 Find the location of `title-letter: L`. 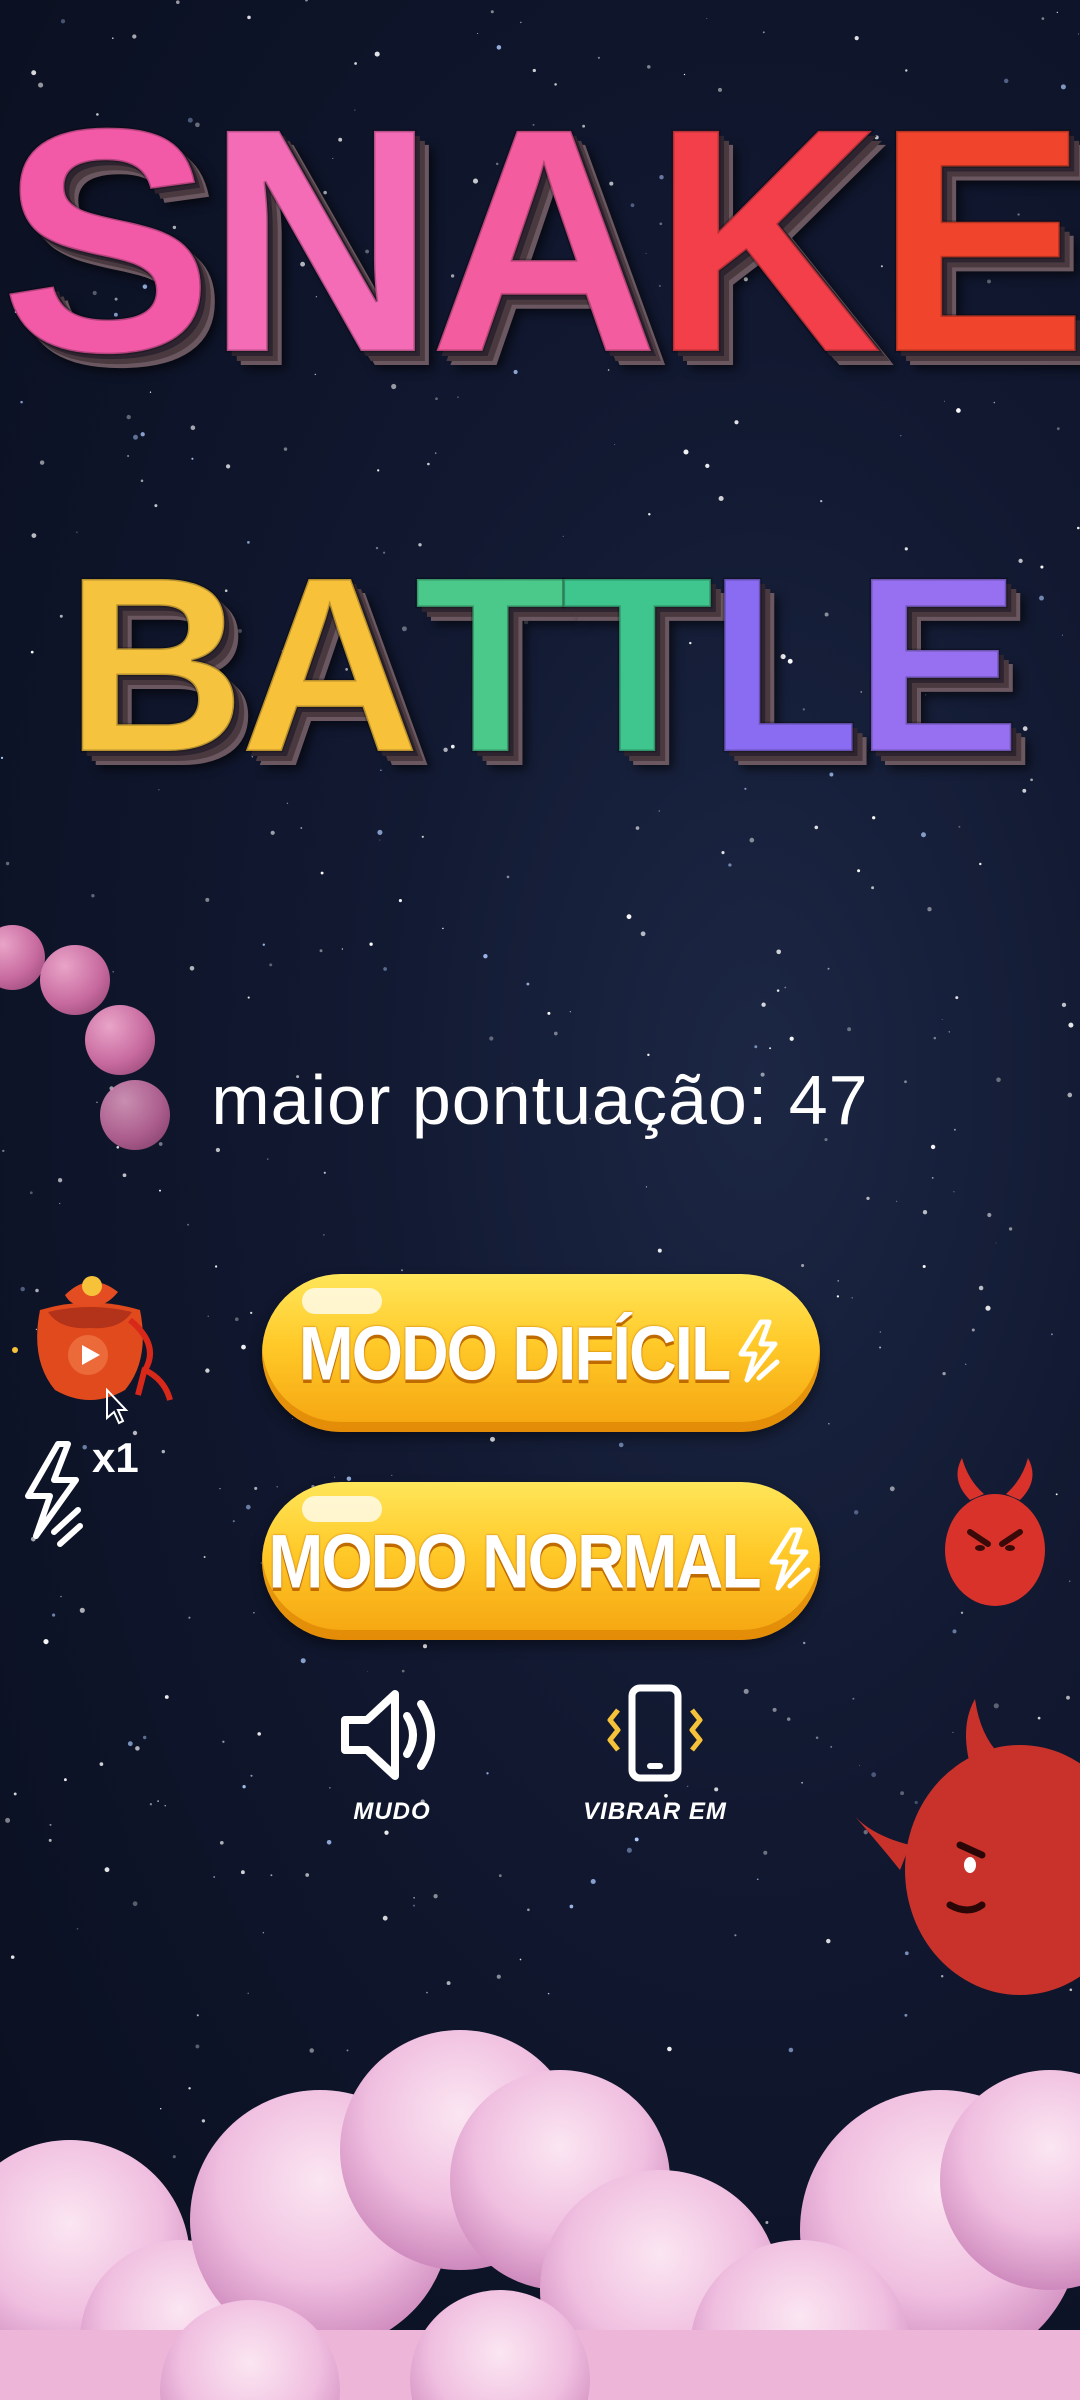

title-letter: L is located at coordinates (784, 664).